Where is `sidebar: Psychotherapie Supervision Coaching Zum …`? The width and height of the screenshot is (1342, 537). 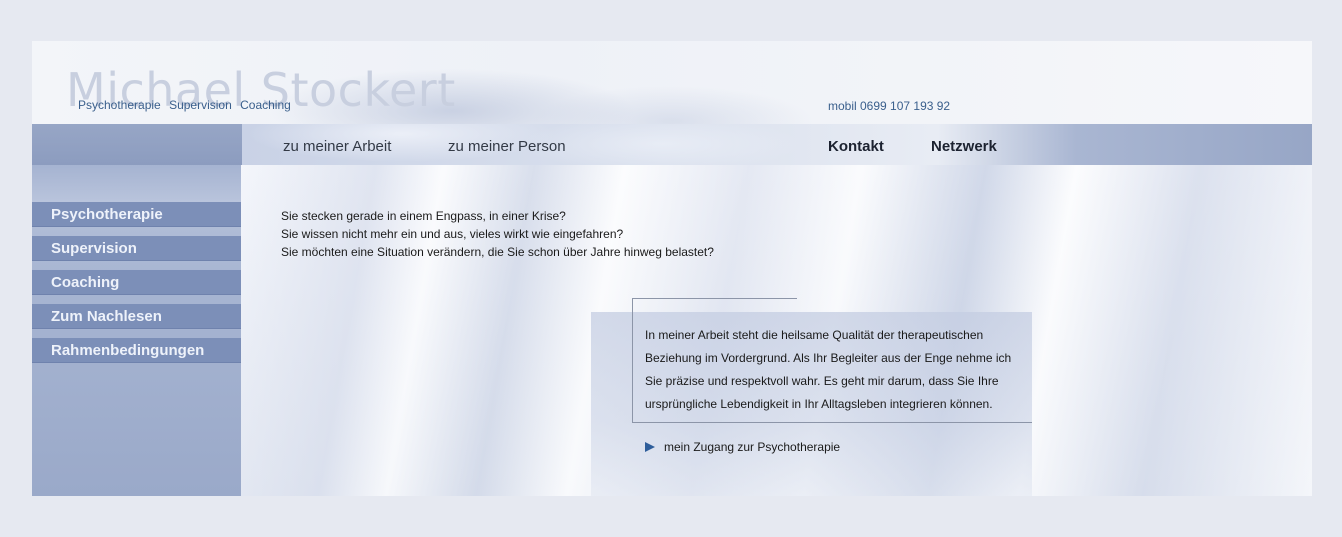 sidebar: Psychotherapie Supervision Coaching Zum … is located at coordinates (136, 330).